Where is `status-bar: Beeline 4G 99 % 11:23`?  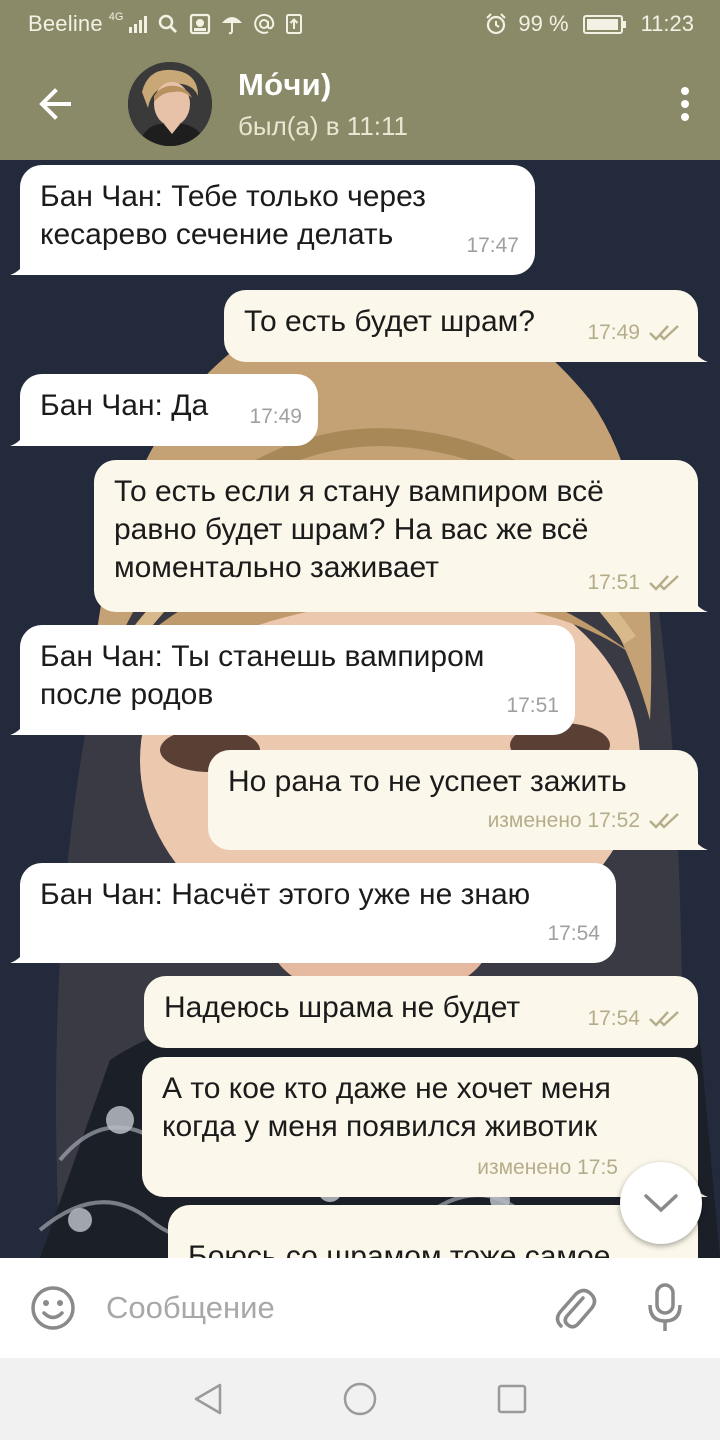
status-bar: Beeline 4G 99 % 11:23 is located at coordinates (360, 24).